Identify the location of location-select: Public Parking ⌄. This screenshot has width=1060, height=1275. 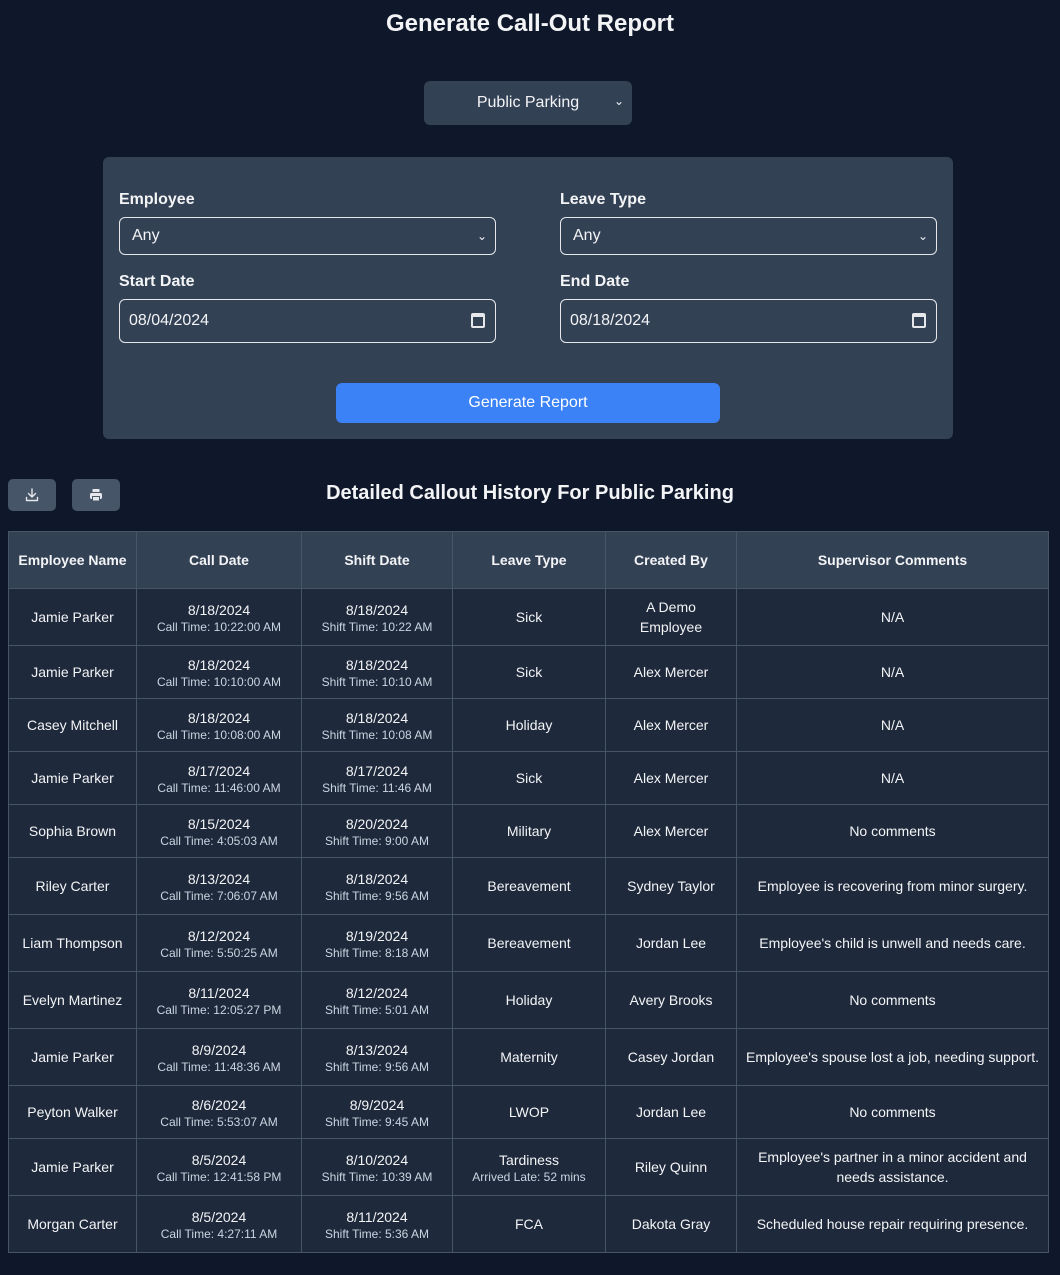
(528, 103).